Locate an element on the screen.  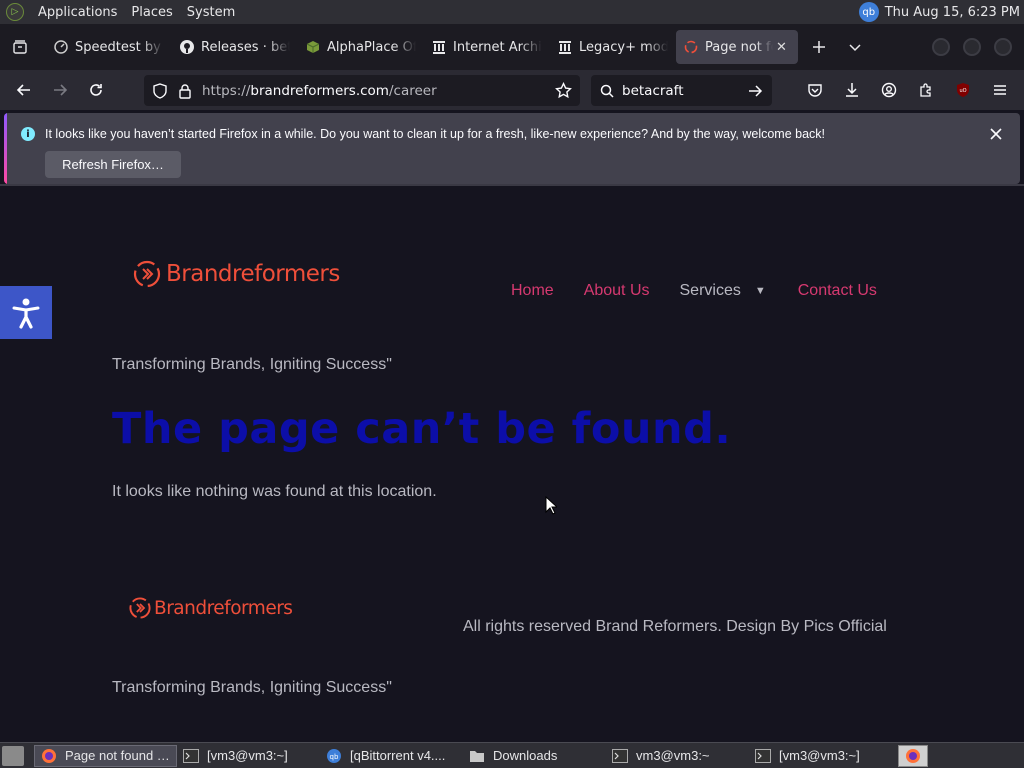
download-icon is located at coordinates (852, 90).